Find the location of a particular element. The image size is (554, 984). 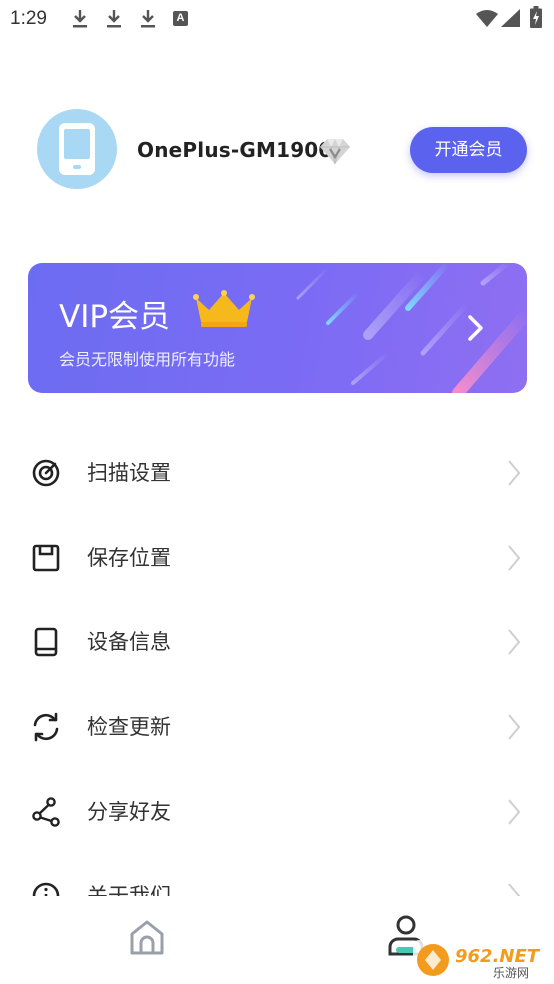

menu-item-save-location: 保存位置 is located at coordinates (277, 565).